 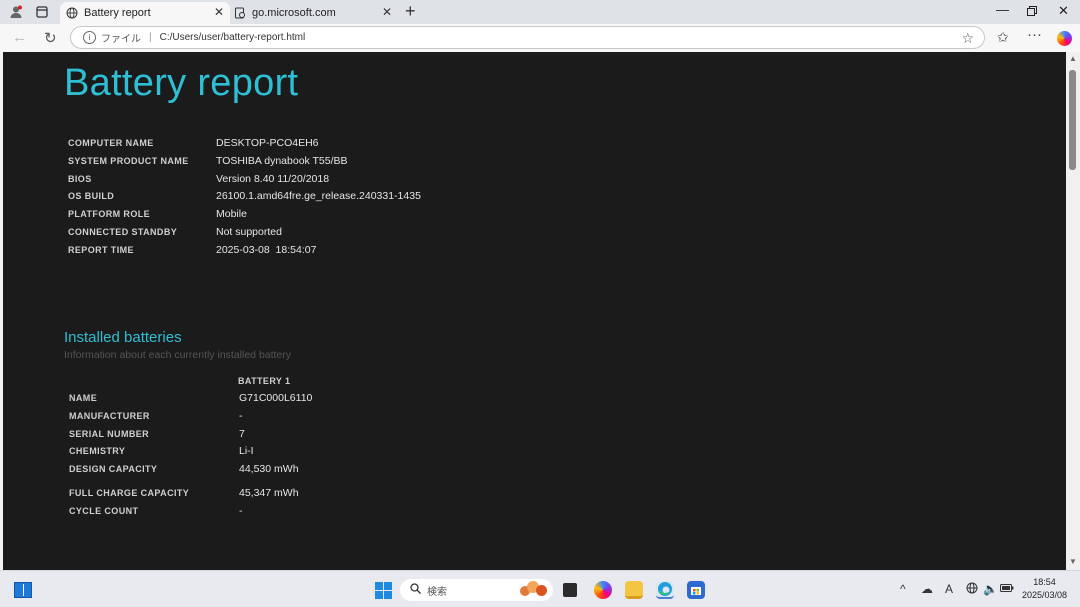 I want to click on refresh-icon: ↻, so click(x=50, y=38).